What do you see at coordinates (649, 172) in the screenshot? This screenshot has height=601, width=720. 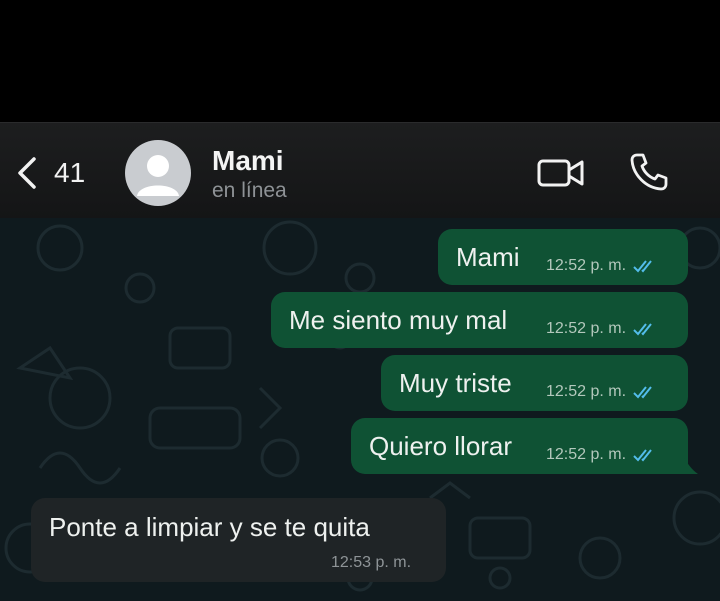 I see `voice-call-icon` at bounding box center [649, 172].